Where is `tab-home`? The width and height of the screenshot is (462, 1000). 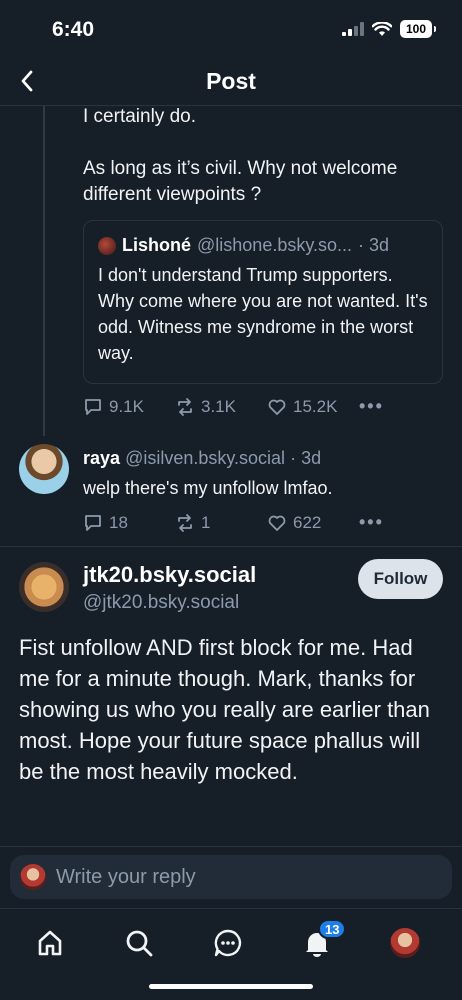
tab-home is located at coordinates (50, 943).